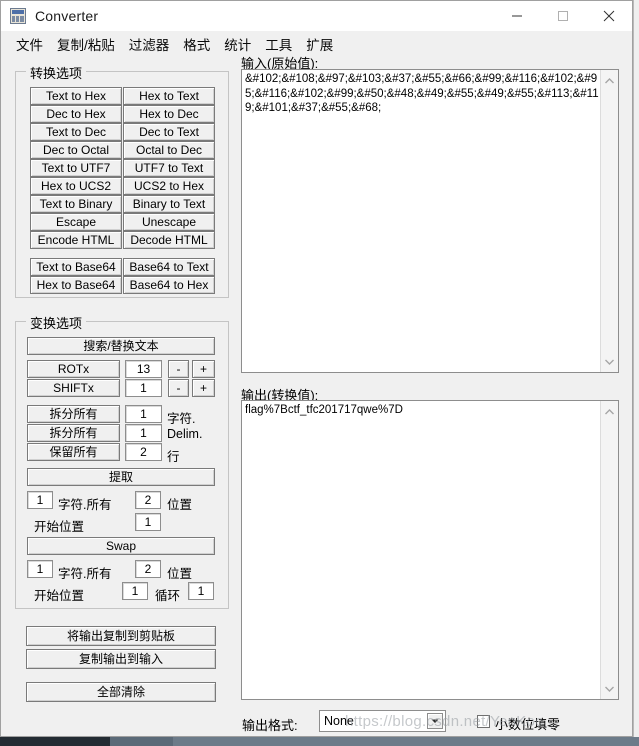 This screenshot has width=639, height=746. What do you see at coordinates (85, 574) in the screenshot?
I see `swap-chars-label: 字符.所有` at bounding box center [85, 574].